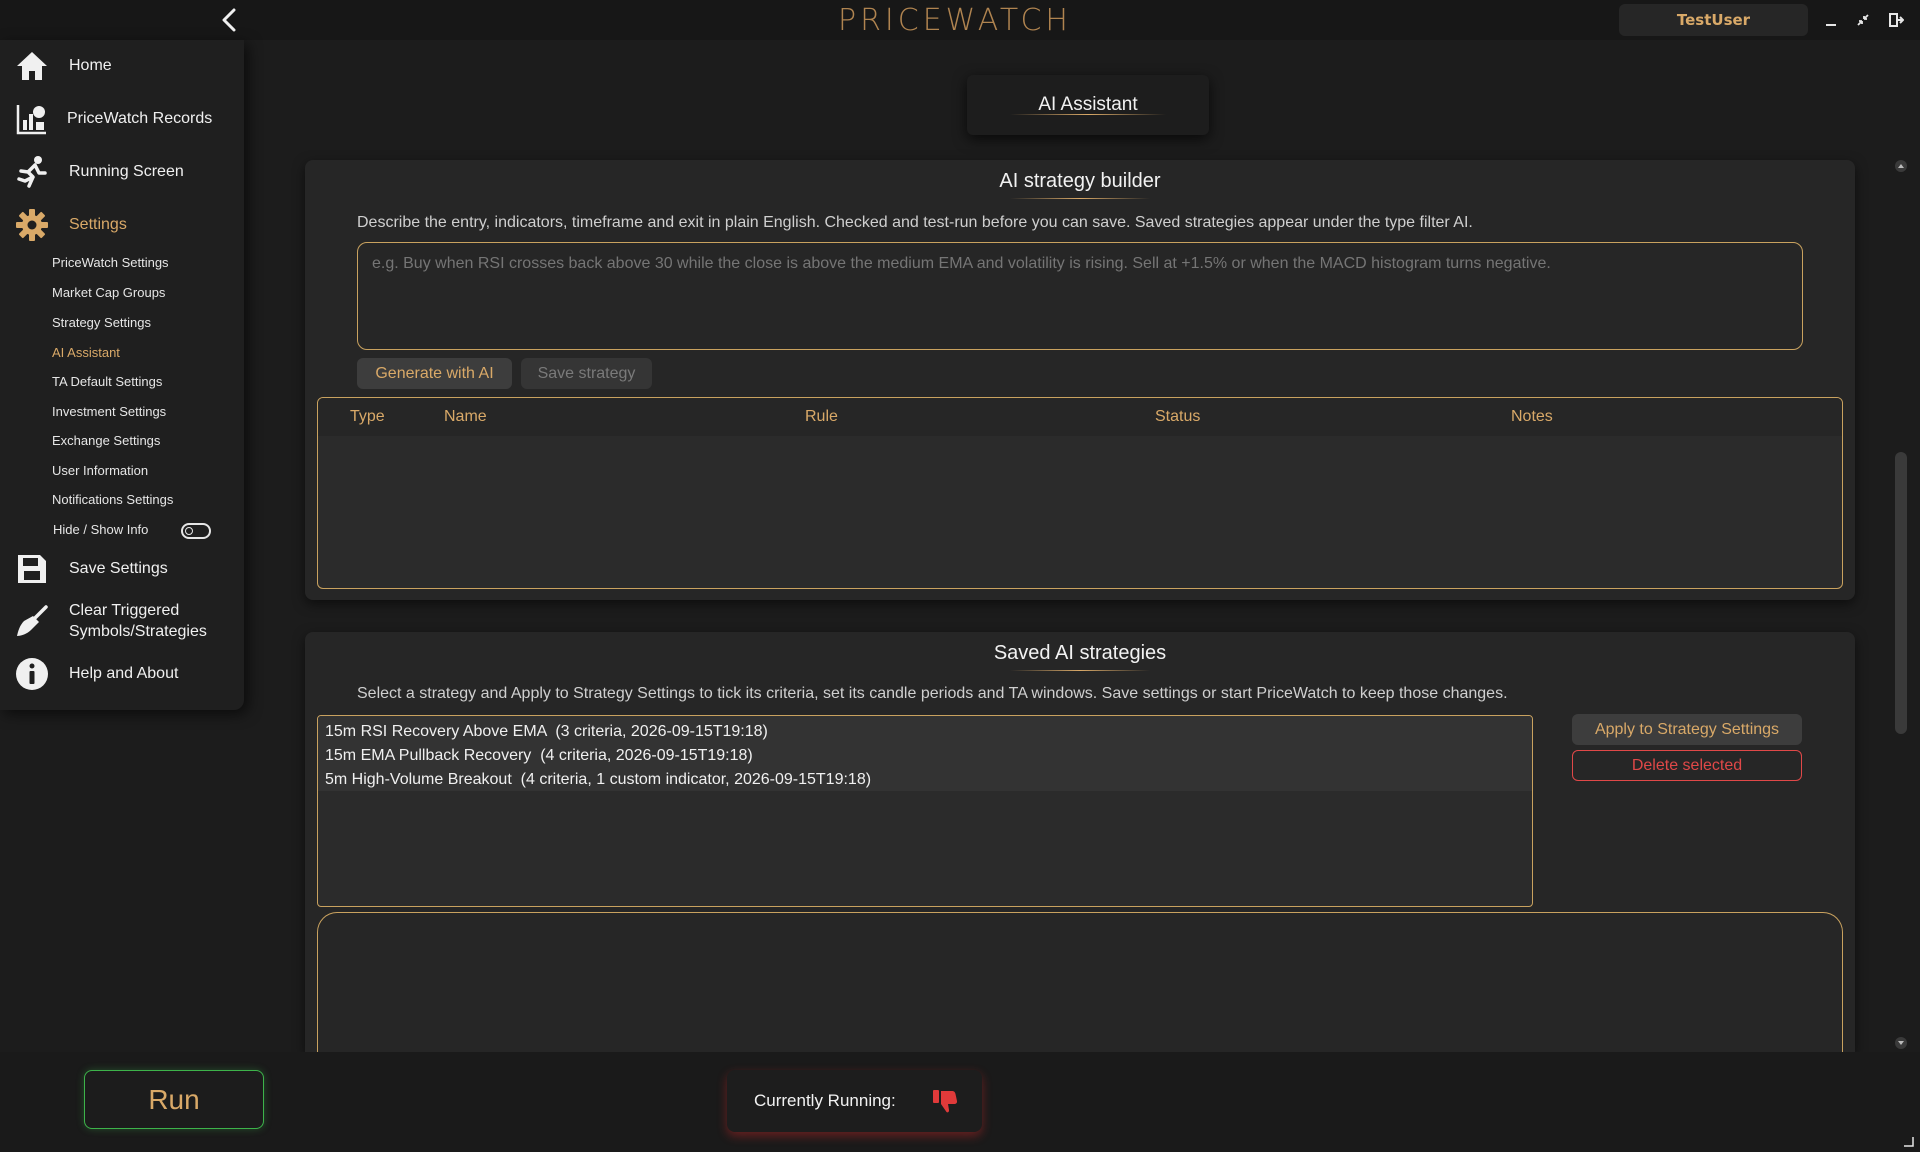  Describe the element at coordinates (138, 631) in the screenshot. I see `label-line-2: Symbols/Strategies` at that location.